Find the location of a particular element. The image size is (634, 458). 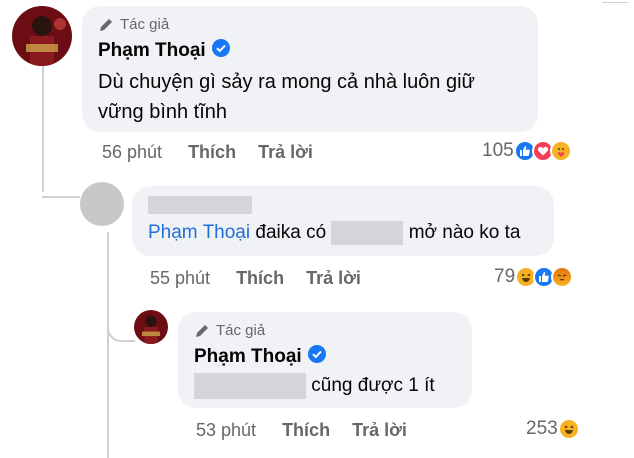

comment-actions: 53 phút Thích Trả lời is located at coordinates (312, 430).